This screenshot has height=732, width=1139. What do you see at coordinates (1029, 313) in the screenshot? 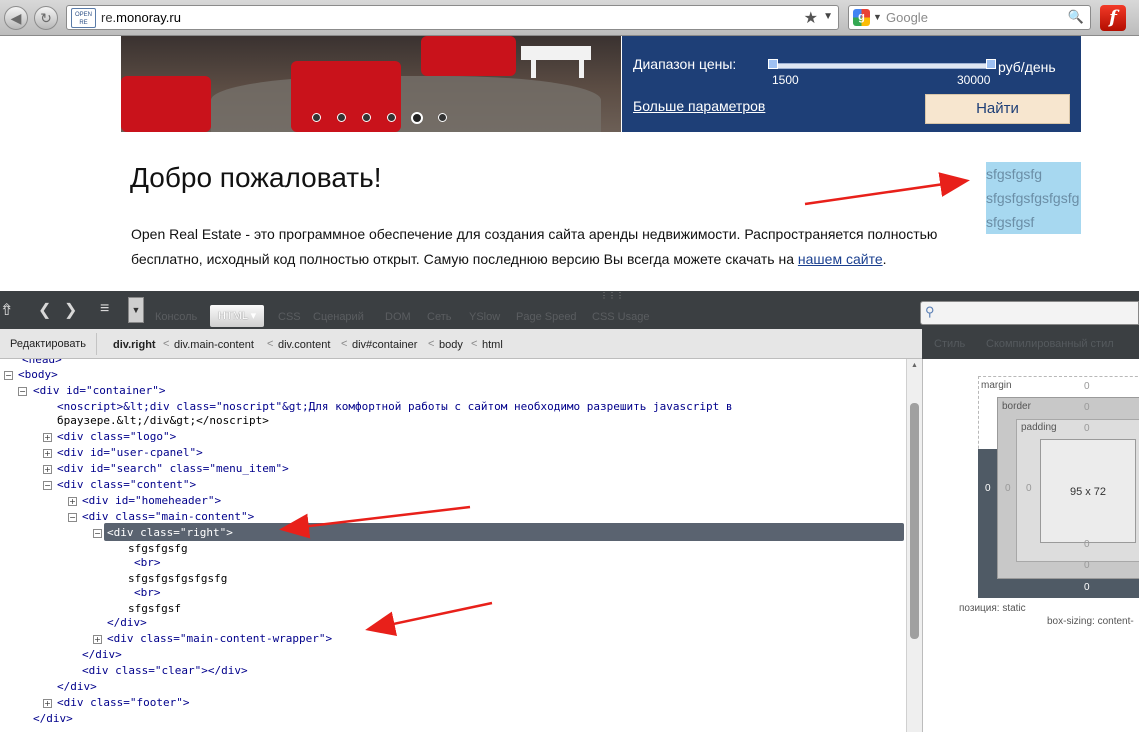
I see `devtools-search-input: ⚲` at bounding box center [1029, 313].